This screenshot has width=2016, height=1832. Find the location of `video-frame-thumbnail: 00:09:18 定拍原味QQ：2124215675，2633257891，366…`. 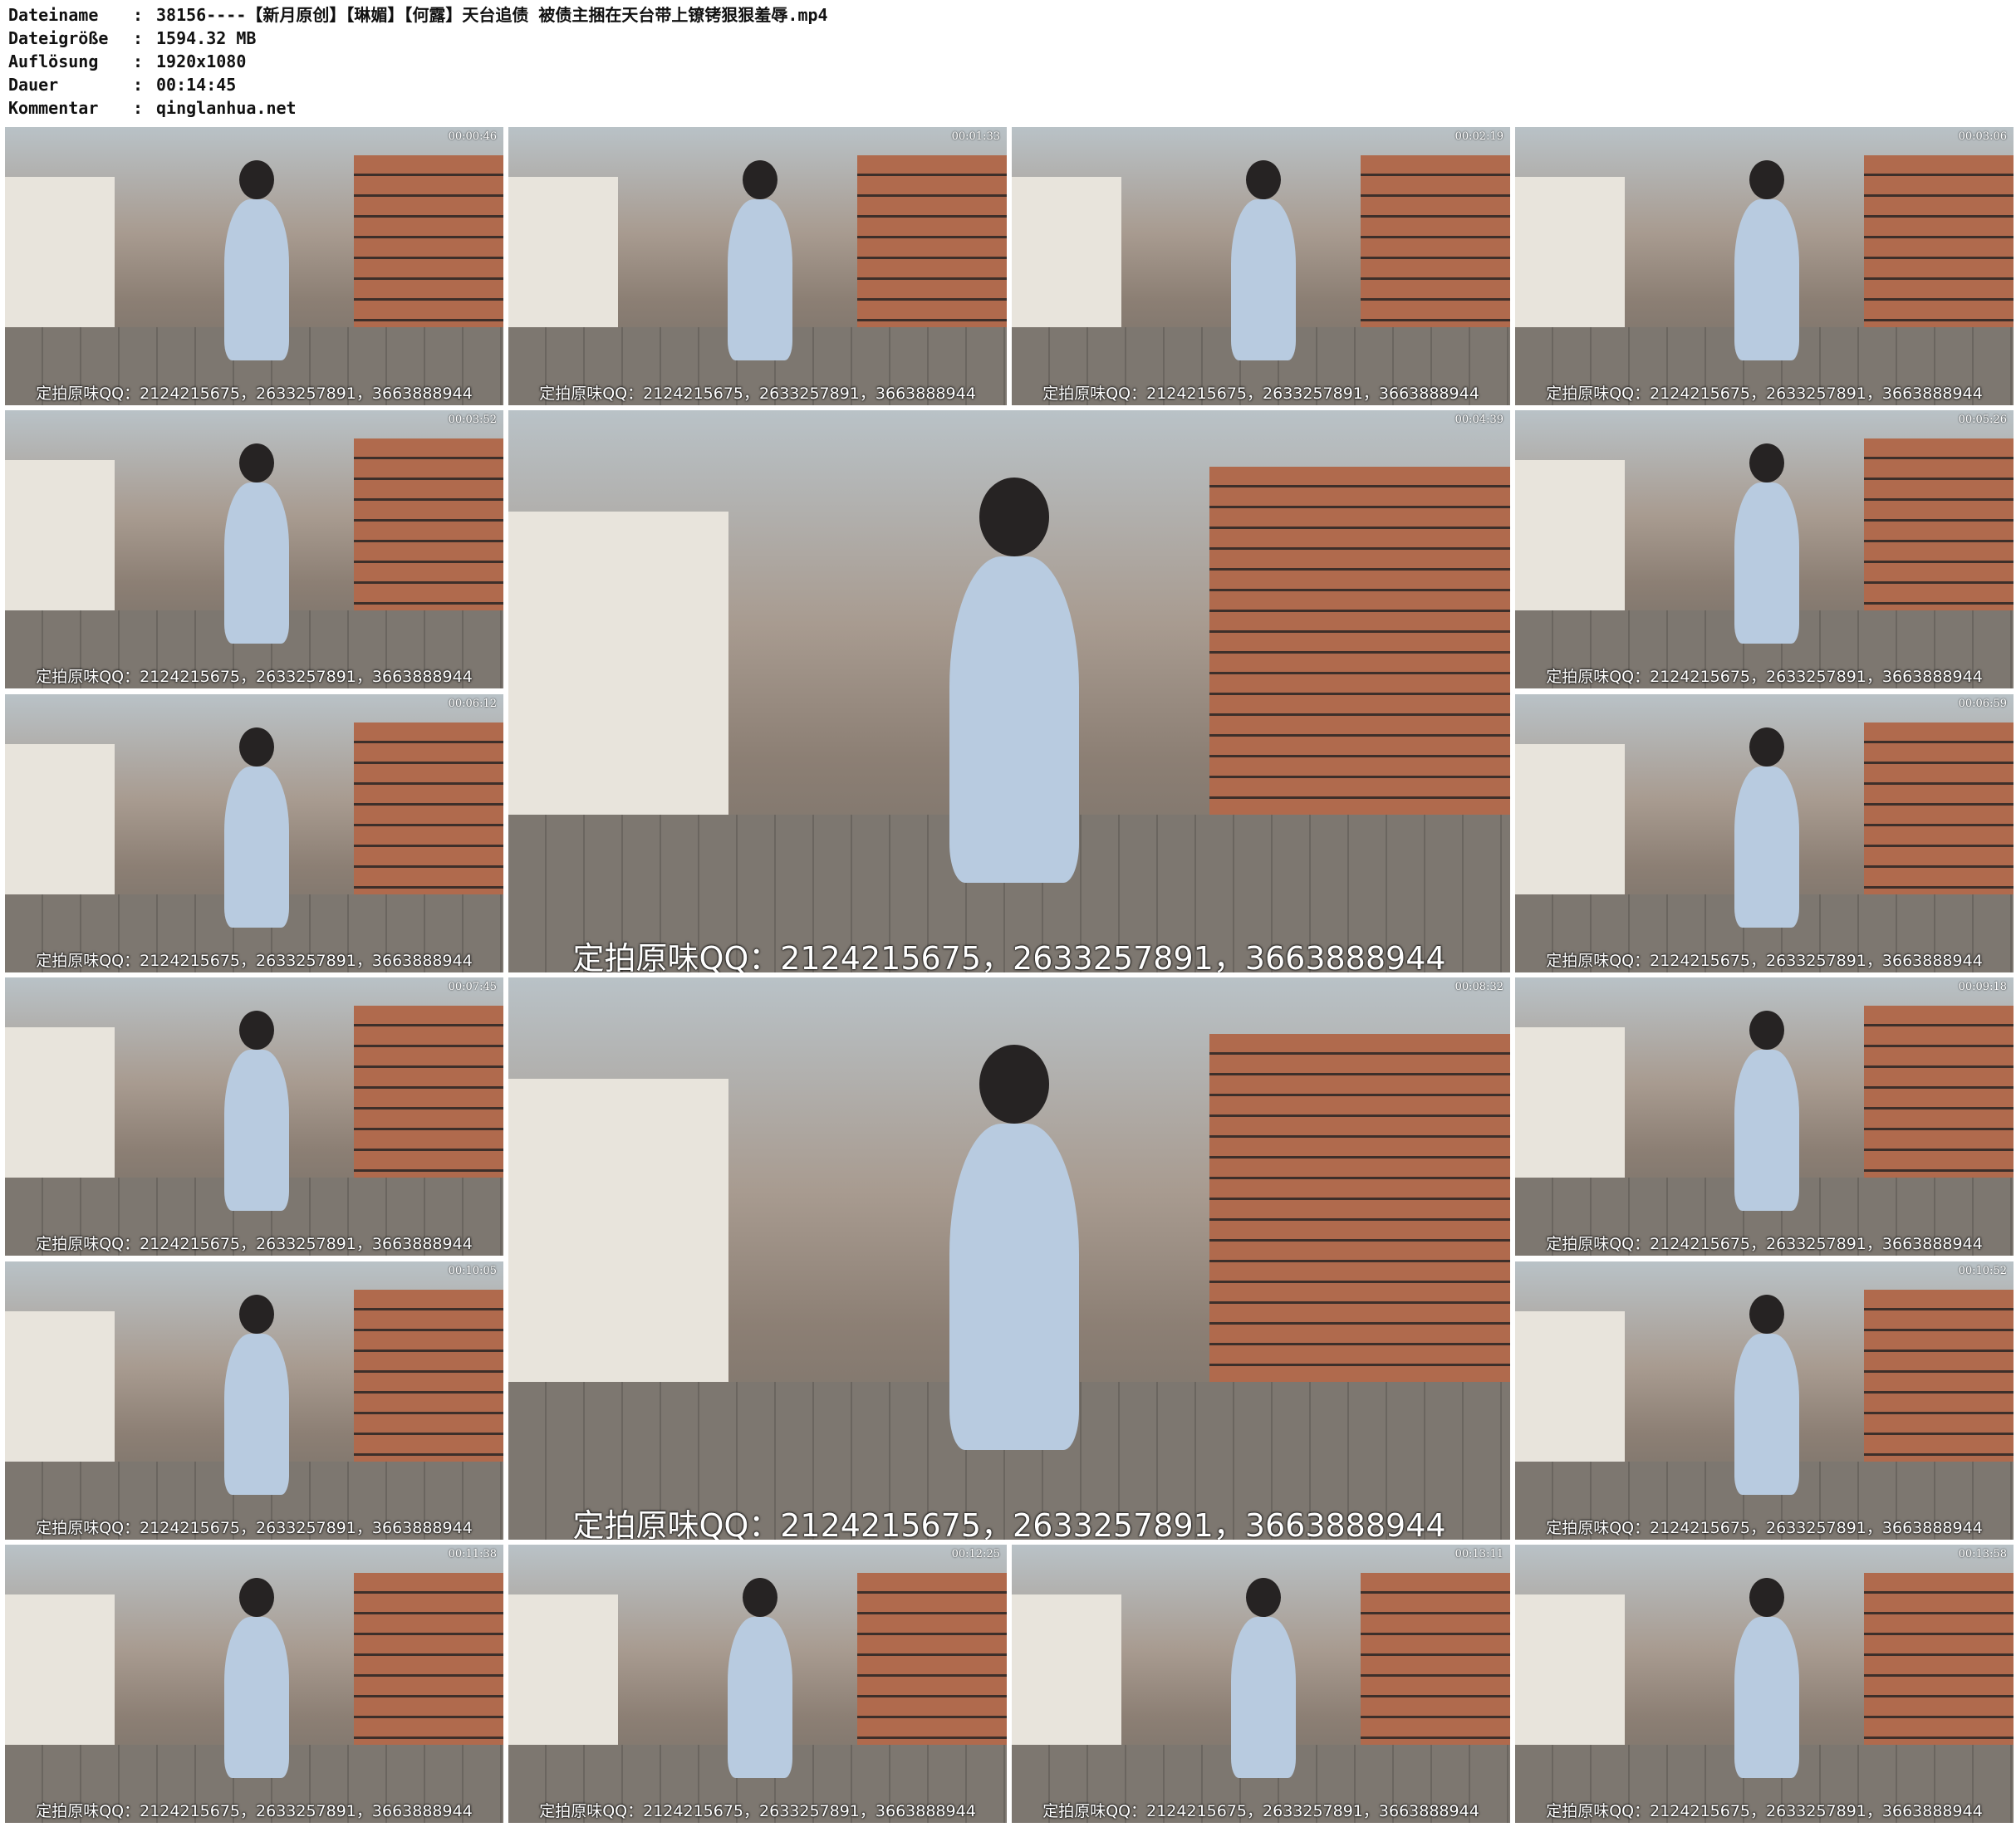

video-frame-thumbnail: 00:09:18 定拍原味QQ：2124215675，2633257891，366… is located at coordinates (1764, 1116).